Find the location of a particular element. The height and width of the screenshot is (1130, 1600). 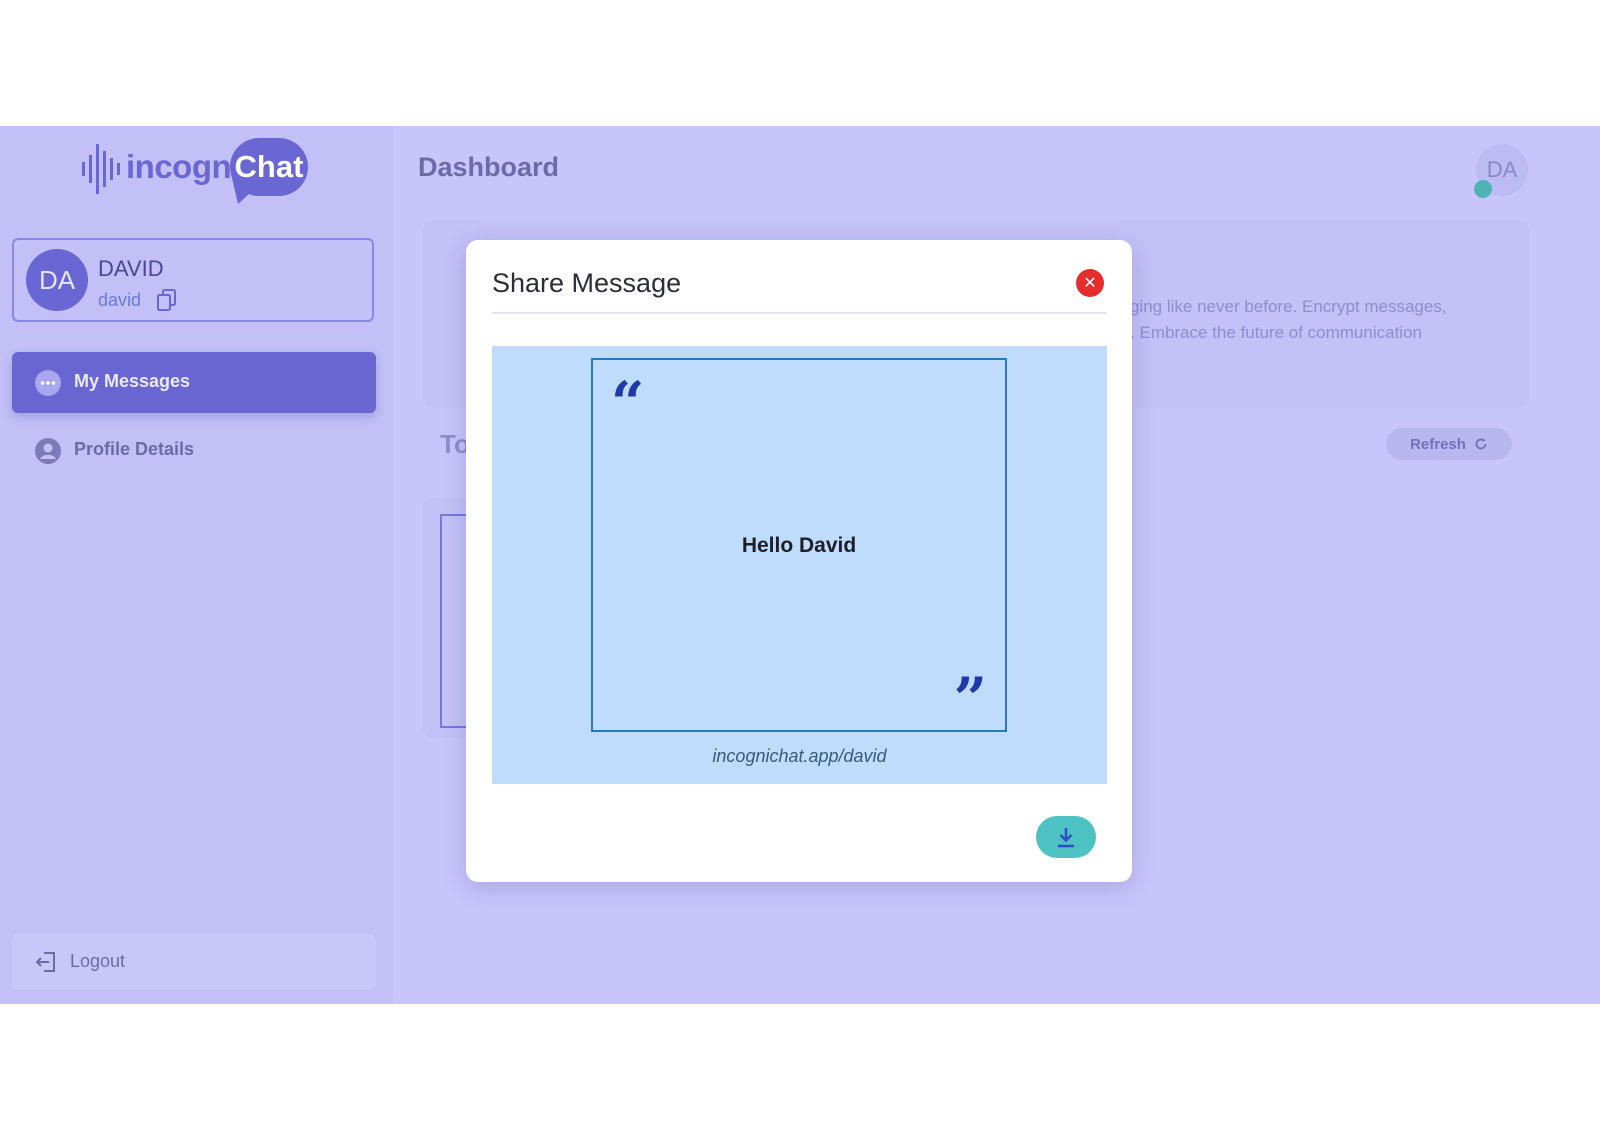

refresh-label: Refresh is located at coordinates (1438, 444).